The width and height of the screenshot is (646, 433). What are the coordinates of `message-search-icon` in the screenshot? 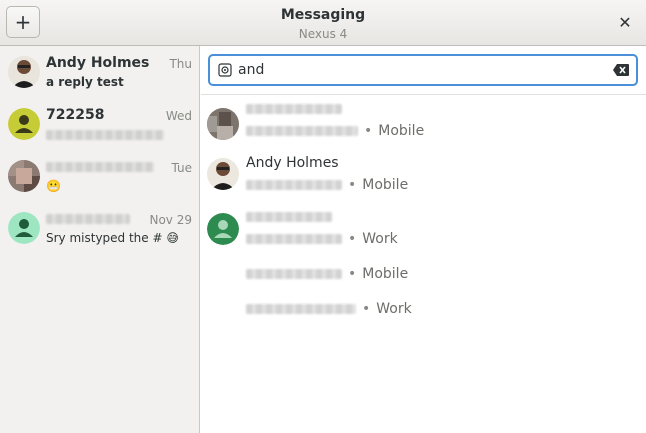 It's located at (225, 70).